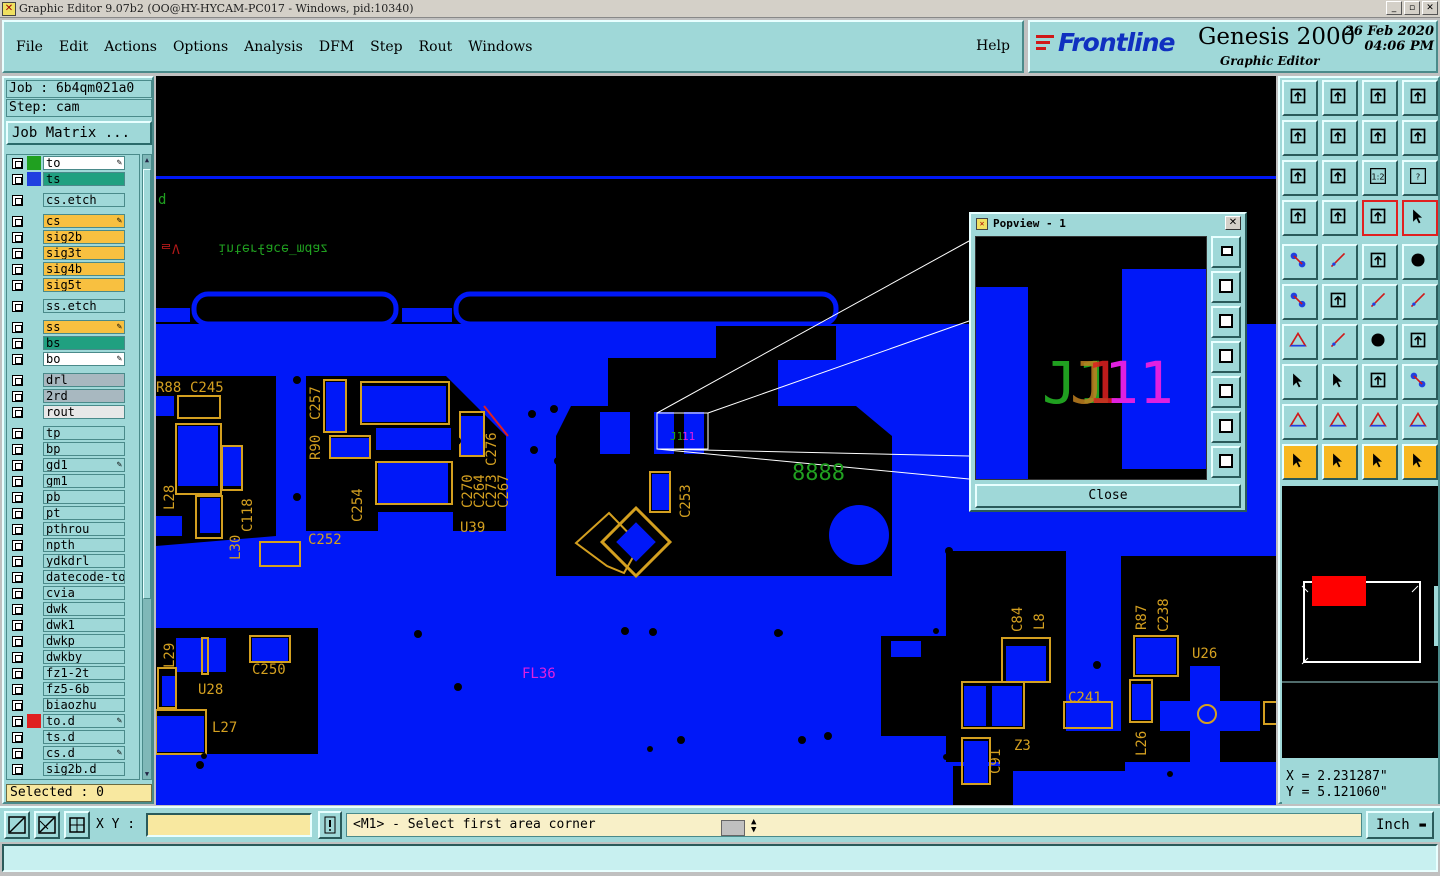 Image resolution: width=1440 pixels, height=876 pixels. Describe the element at coordinates (229, 825) in the screenshot. I see `xy-input` at that location.